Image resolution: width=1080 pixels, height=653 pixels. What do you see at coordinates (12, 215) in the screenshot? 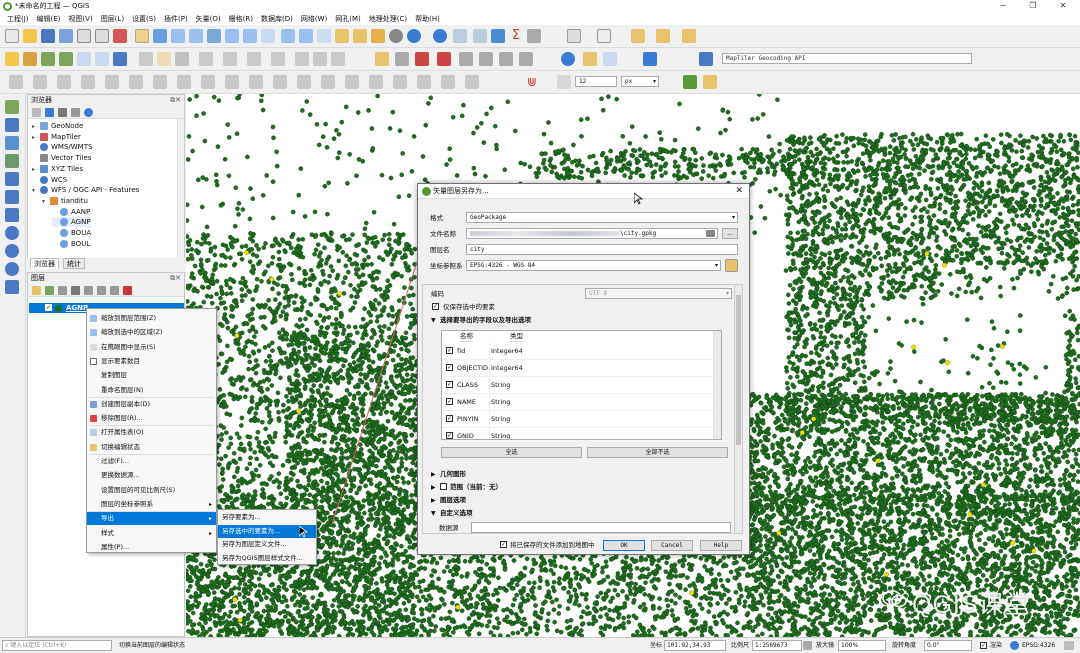
I see `add-virtual-layer-icon` at bounding box center [12, 215].